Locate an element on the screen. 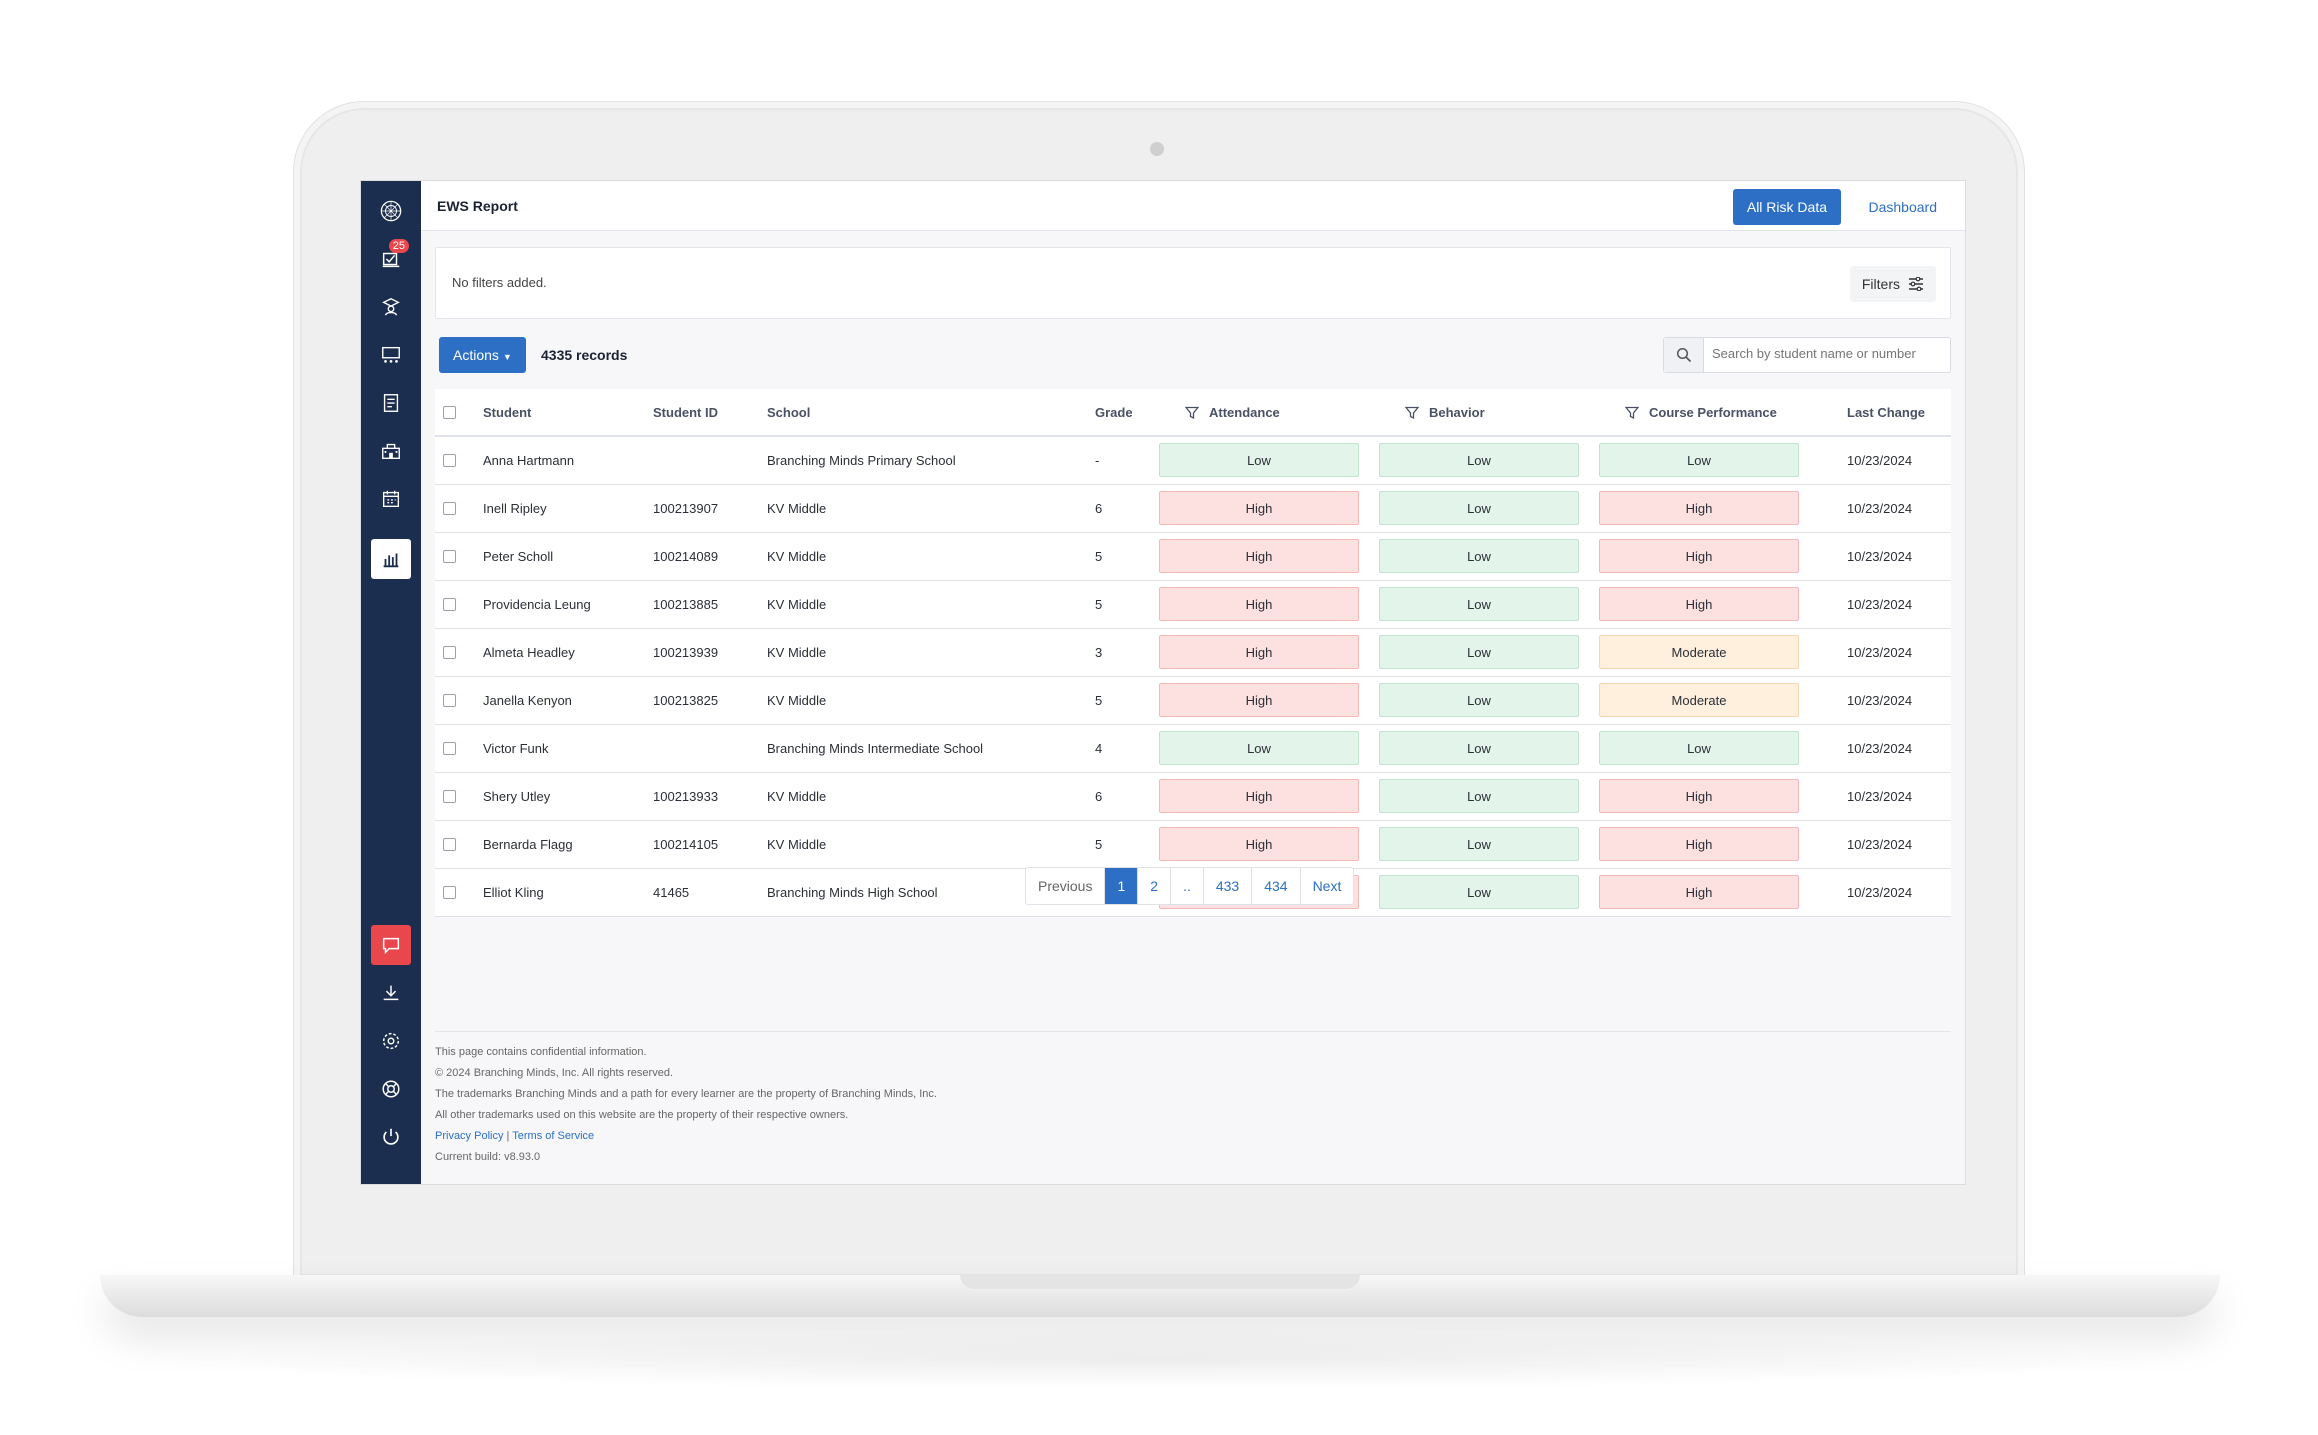 This screenshot has height=1435, width=2318. page-433-button: 433 is located at coordinates (1228, 886).